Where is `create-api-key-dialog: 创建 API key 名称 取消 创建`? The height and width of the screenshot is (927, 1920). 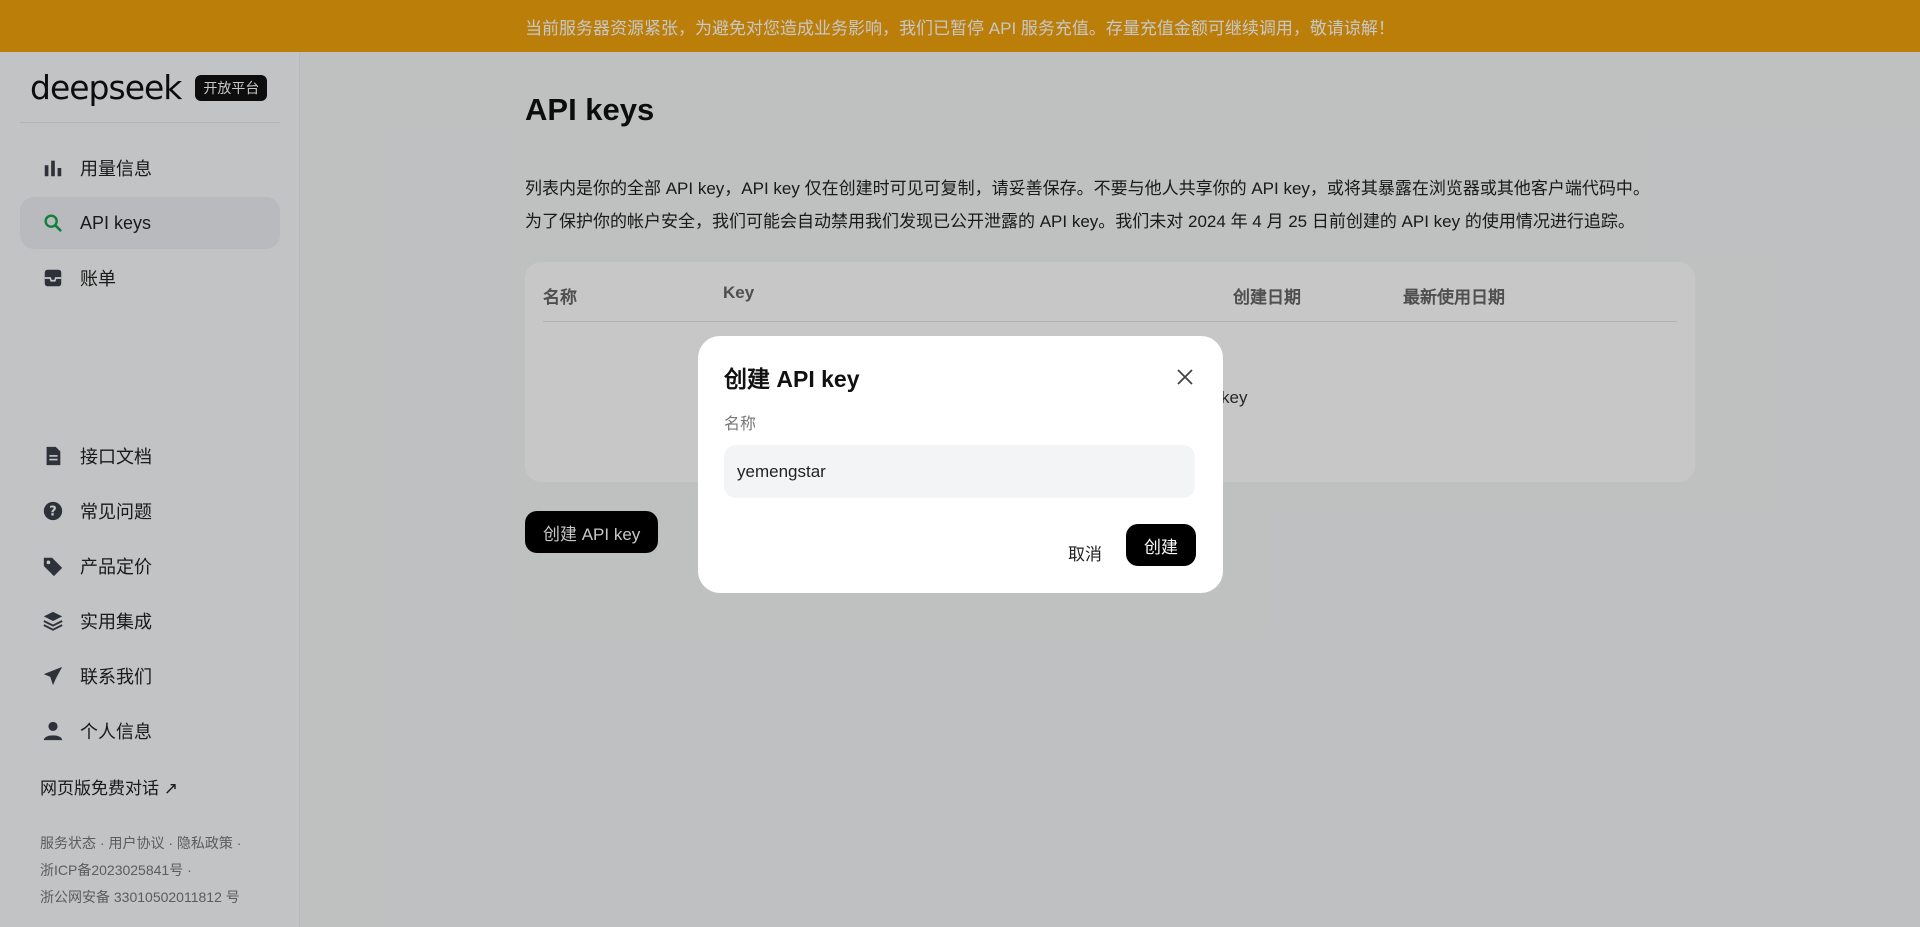
create-api-key-dialog: 创建 API key 名称 取消 创建 is located at coordinates (960, 464).